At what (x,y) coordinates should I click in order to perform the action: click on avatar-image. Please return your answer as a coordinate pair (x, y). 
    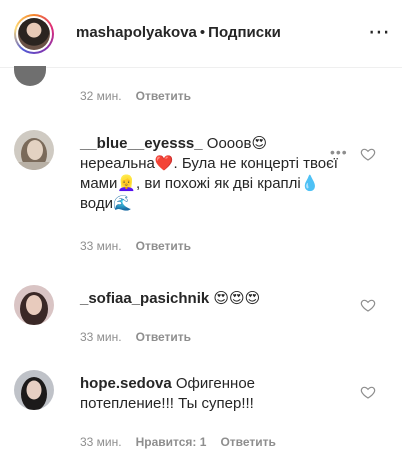
    Looking at the image, I should click on (34, 34).